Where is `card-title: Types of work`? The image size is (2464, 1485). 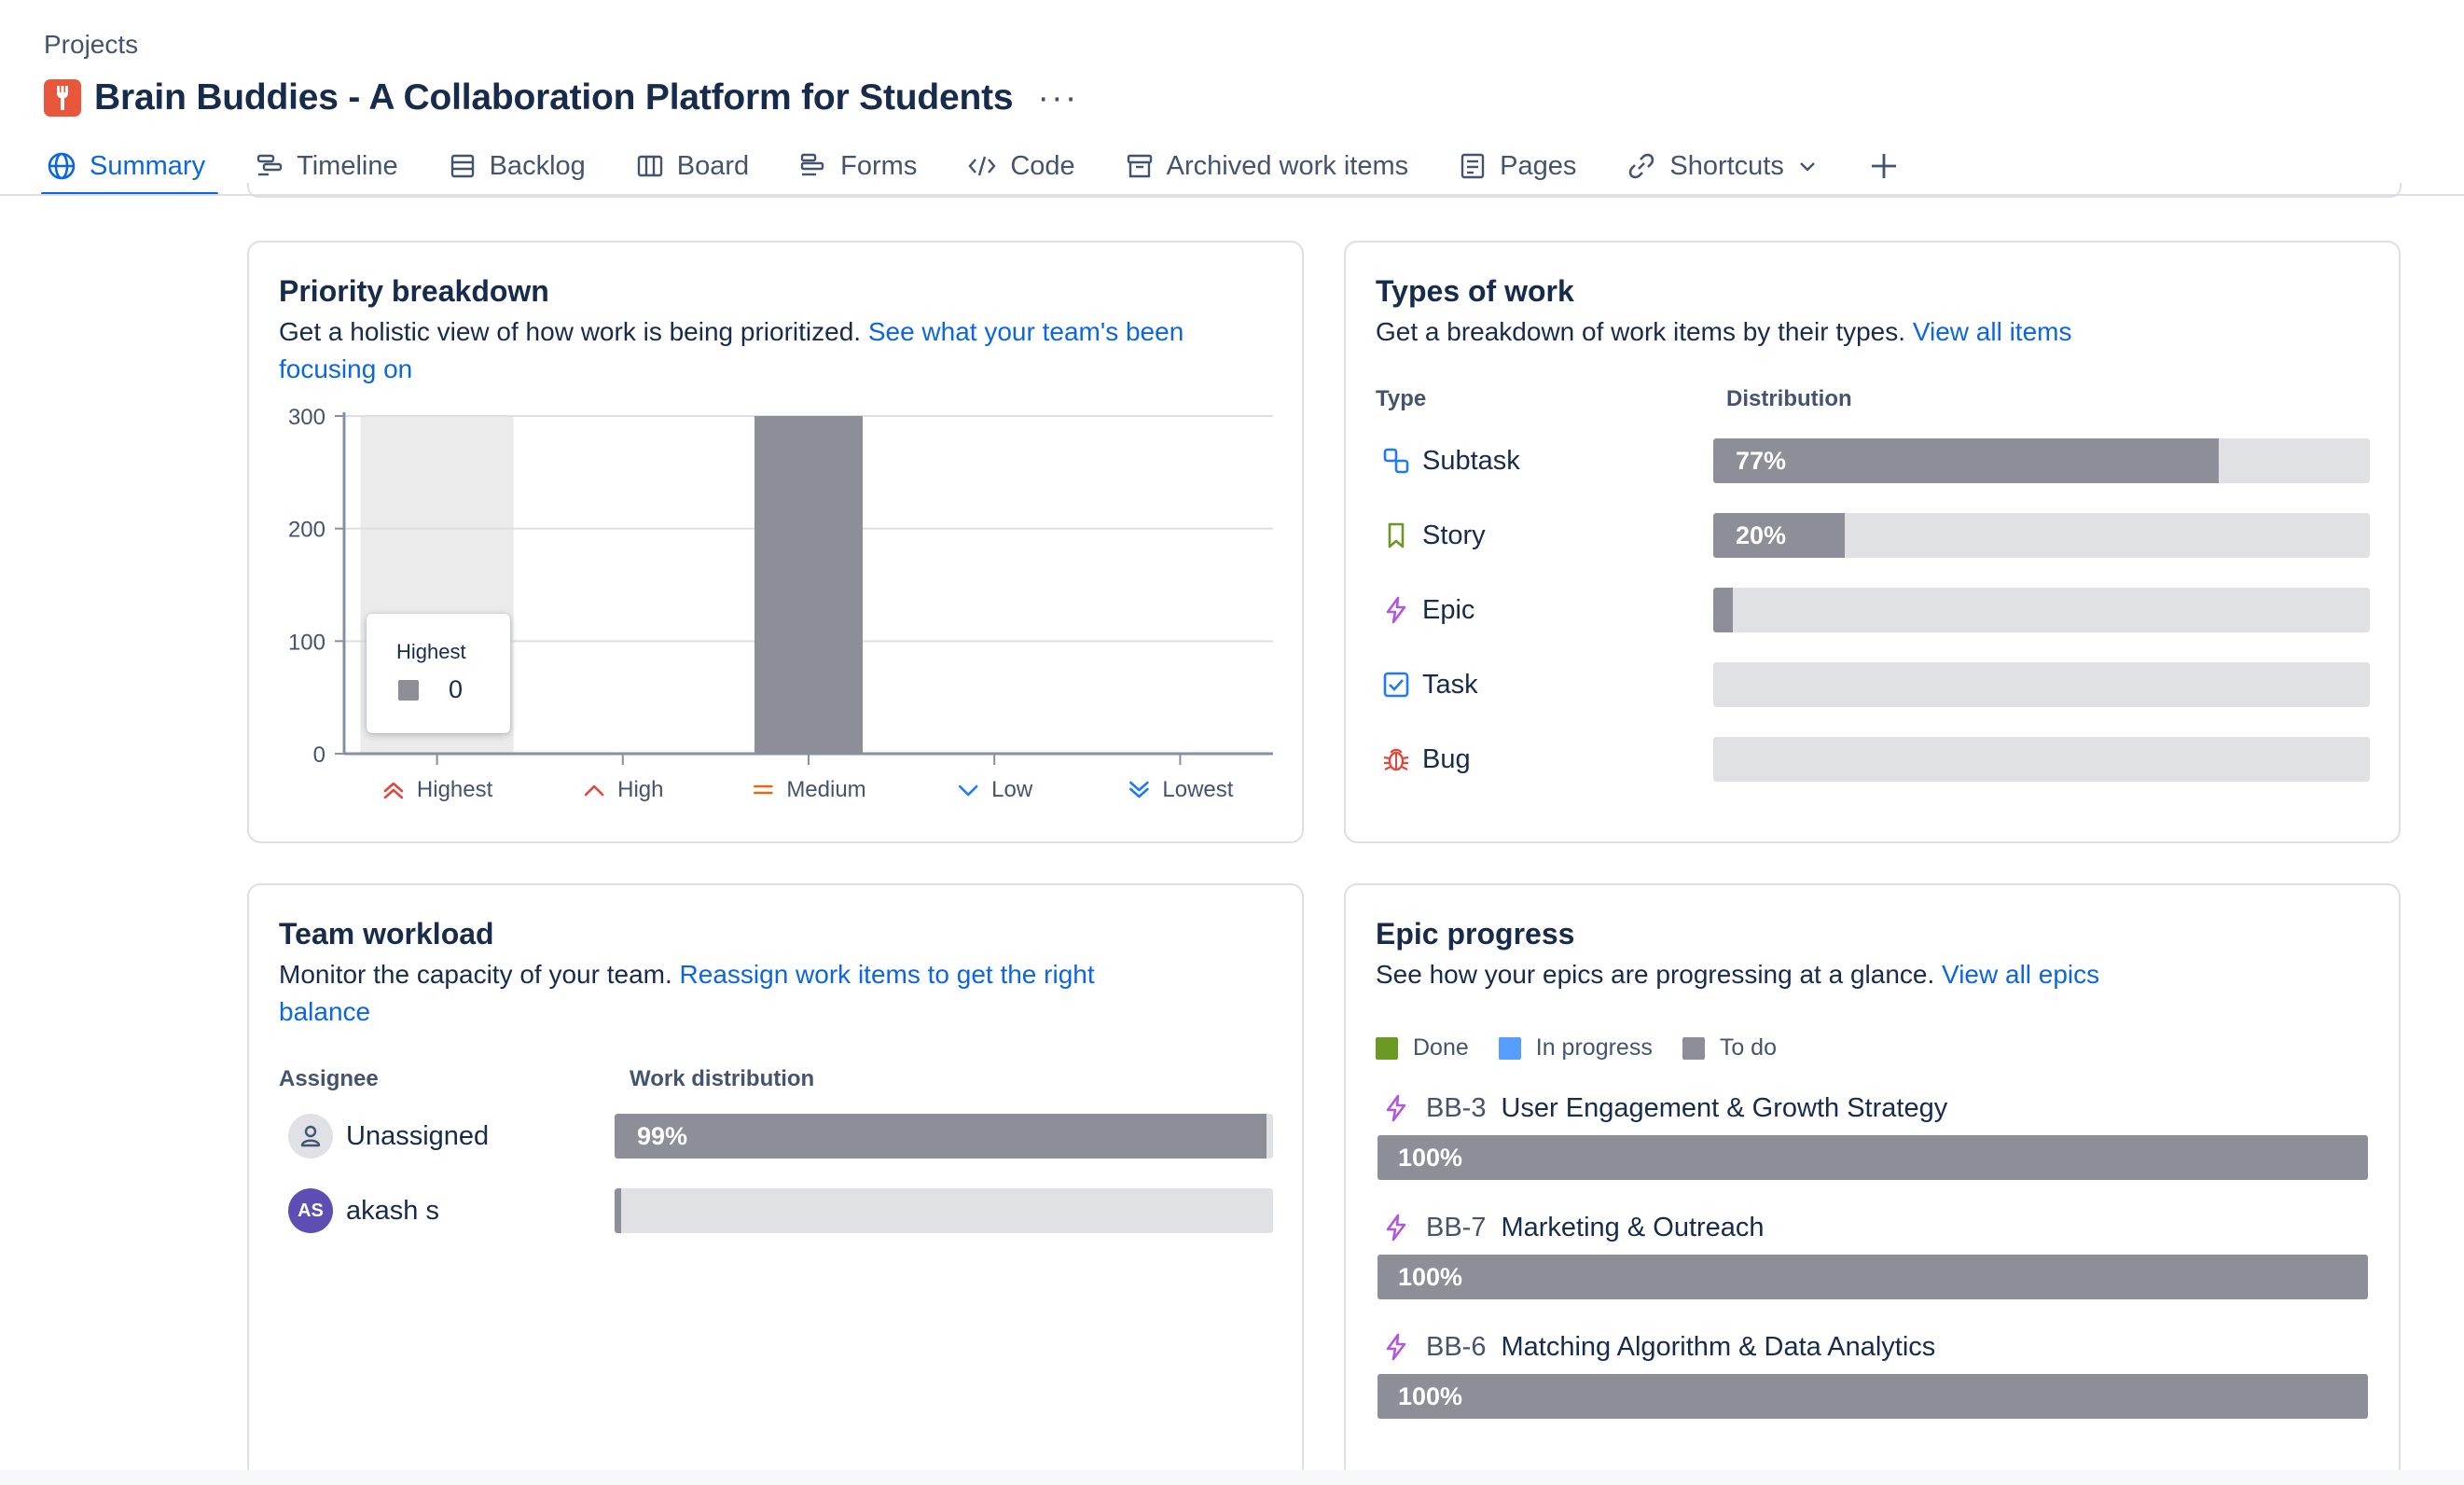
card-title: Types of work is located at coordinates (1475, 291).